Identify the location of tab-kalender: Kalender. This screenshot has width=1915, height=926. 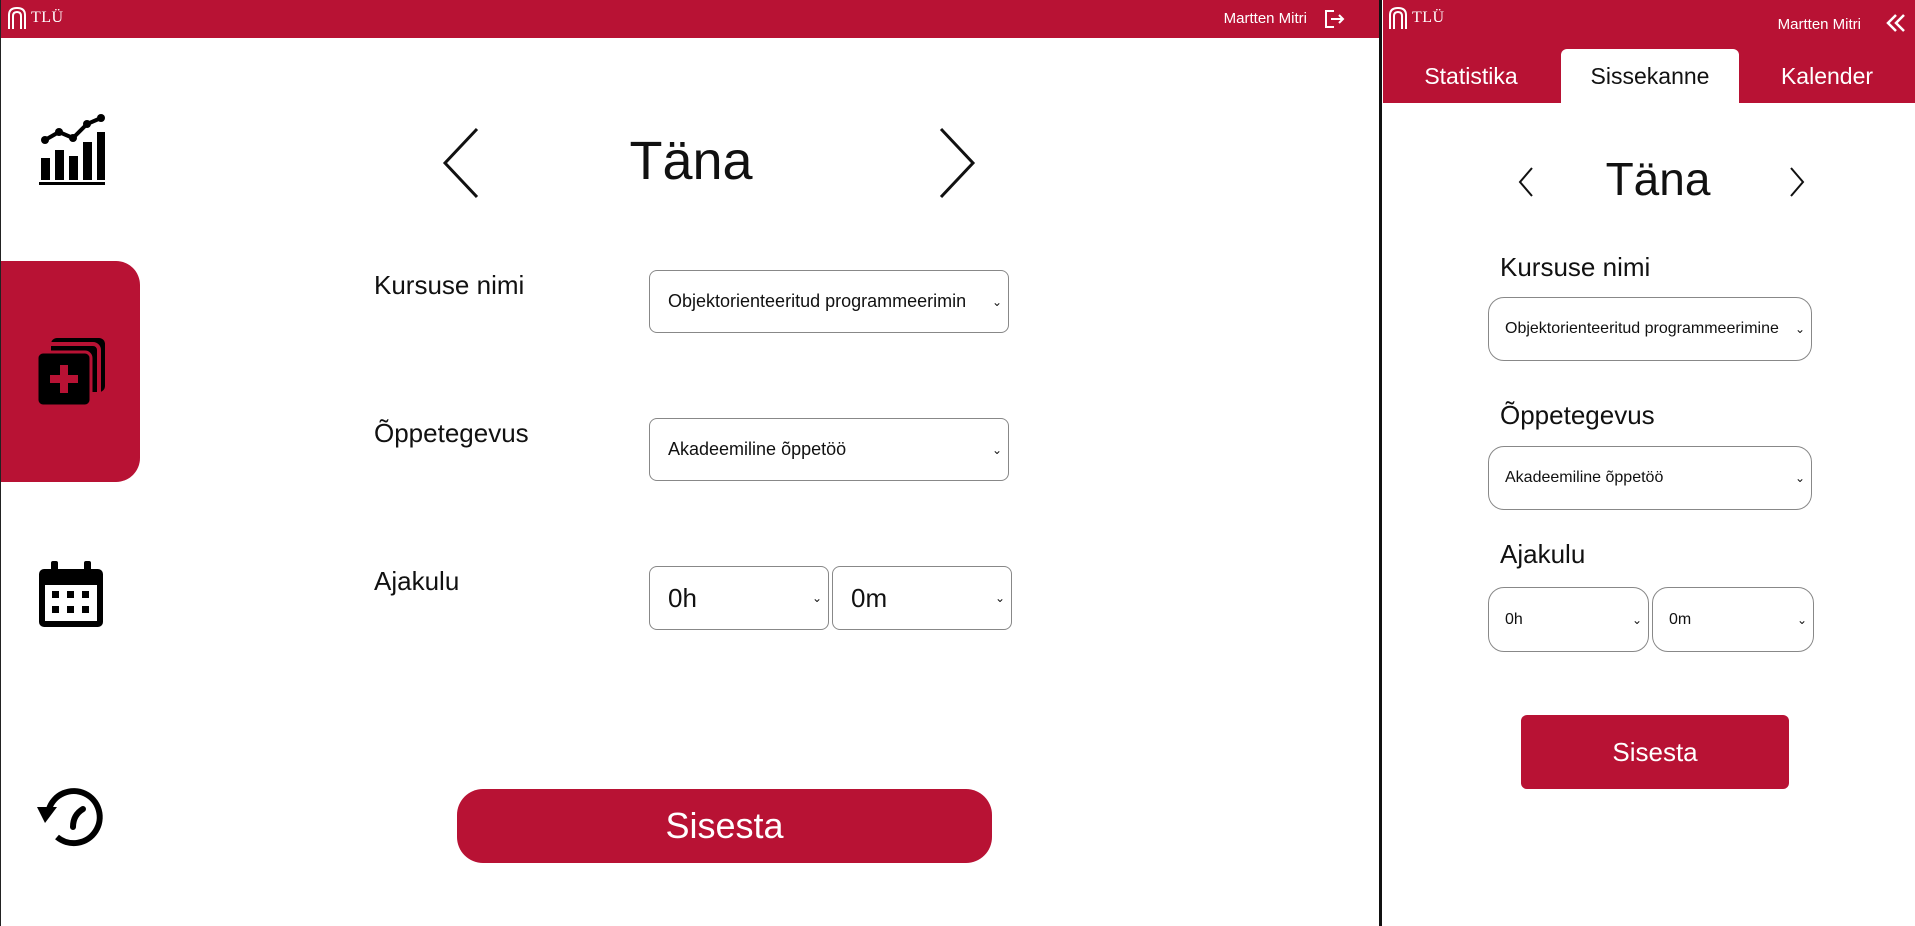
(1827, 76).